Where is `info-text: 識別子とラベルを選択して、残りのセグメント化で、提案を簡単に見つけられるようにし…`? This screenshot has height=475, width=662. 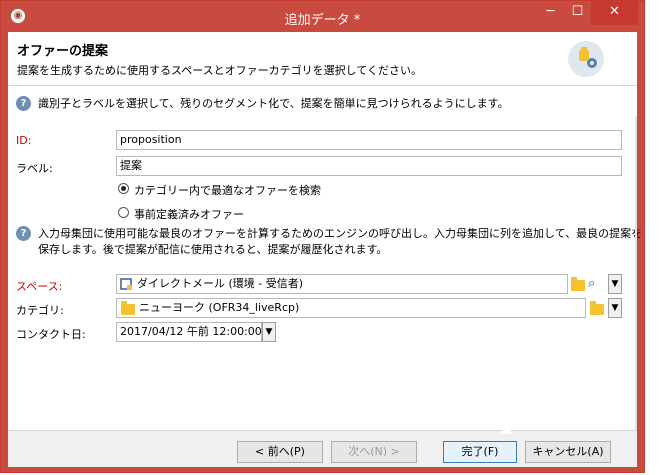
info-text: 識別子とラベルを選択して、残りのセグメント化で、提案を簡単に見つけられるようにし… is located at coordinates (273, 103).